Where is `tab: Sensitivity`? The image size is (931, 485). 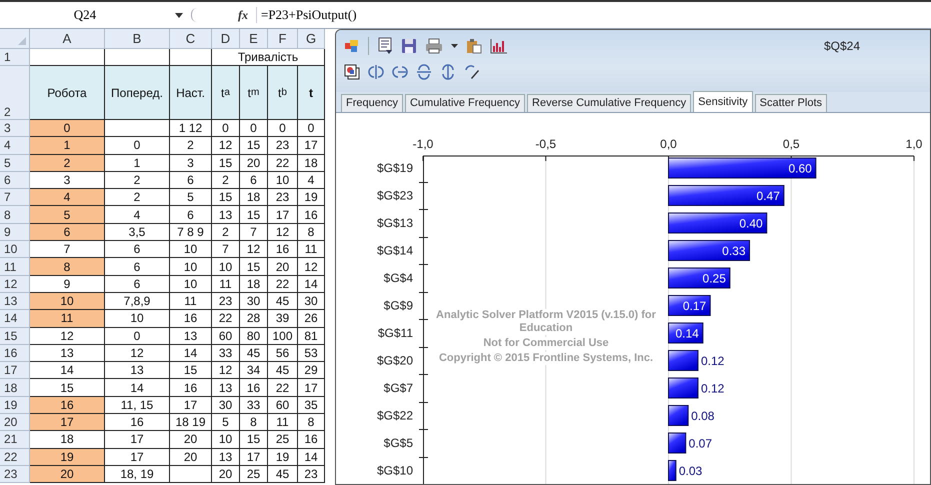 tab: Sensitivity is located at coordinates (723, 101).